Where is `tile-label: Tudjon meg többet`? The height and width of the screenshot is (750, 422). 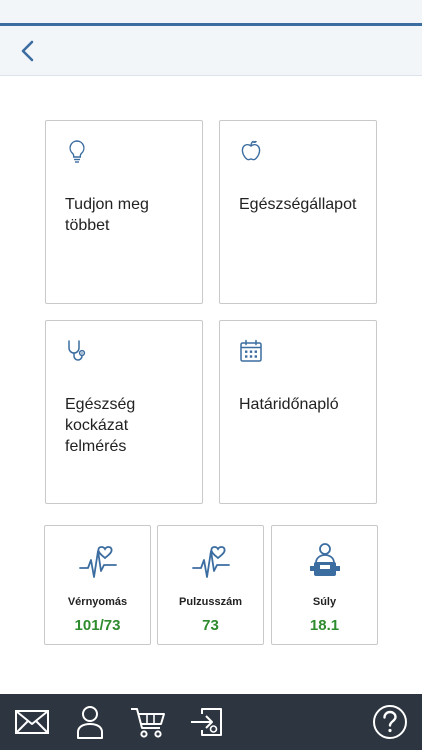 tile-label: Tudjon meg többet is located at coordinates (107, 215).